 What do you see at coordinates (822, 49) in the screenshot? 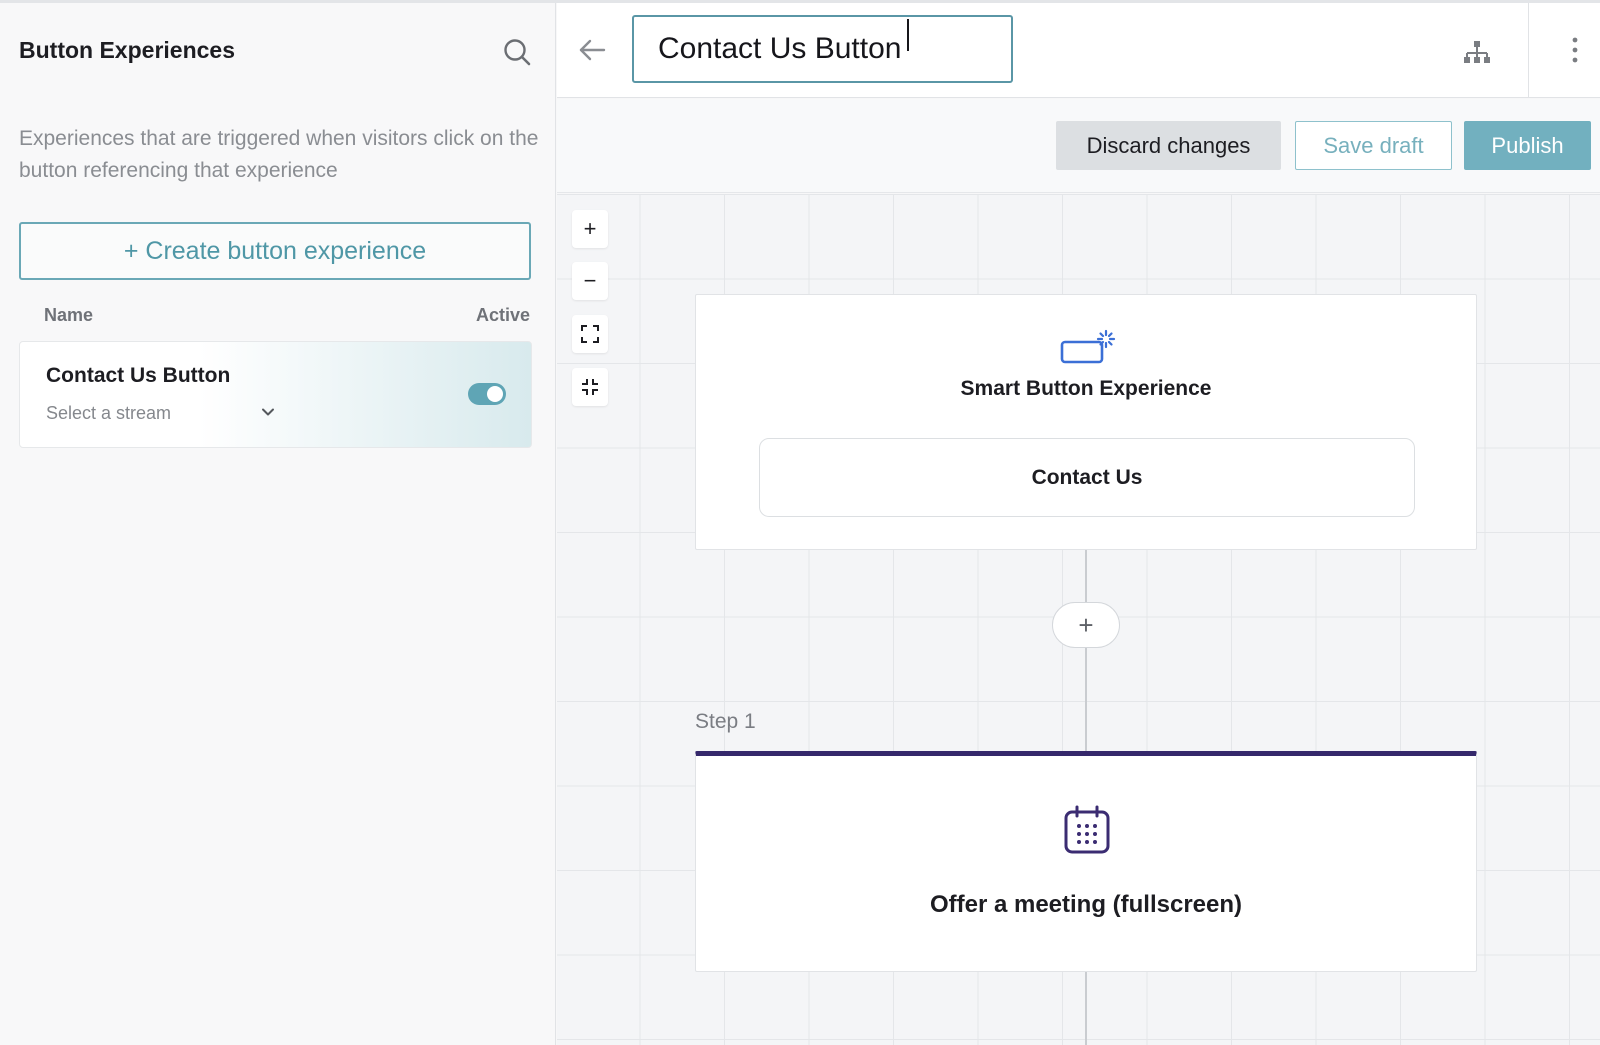
I see `experience-title-input` at bounding box center [822, 49].